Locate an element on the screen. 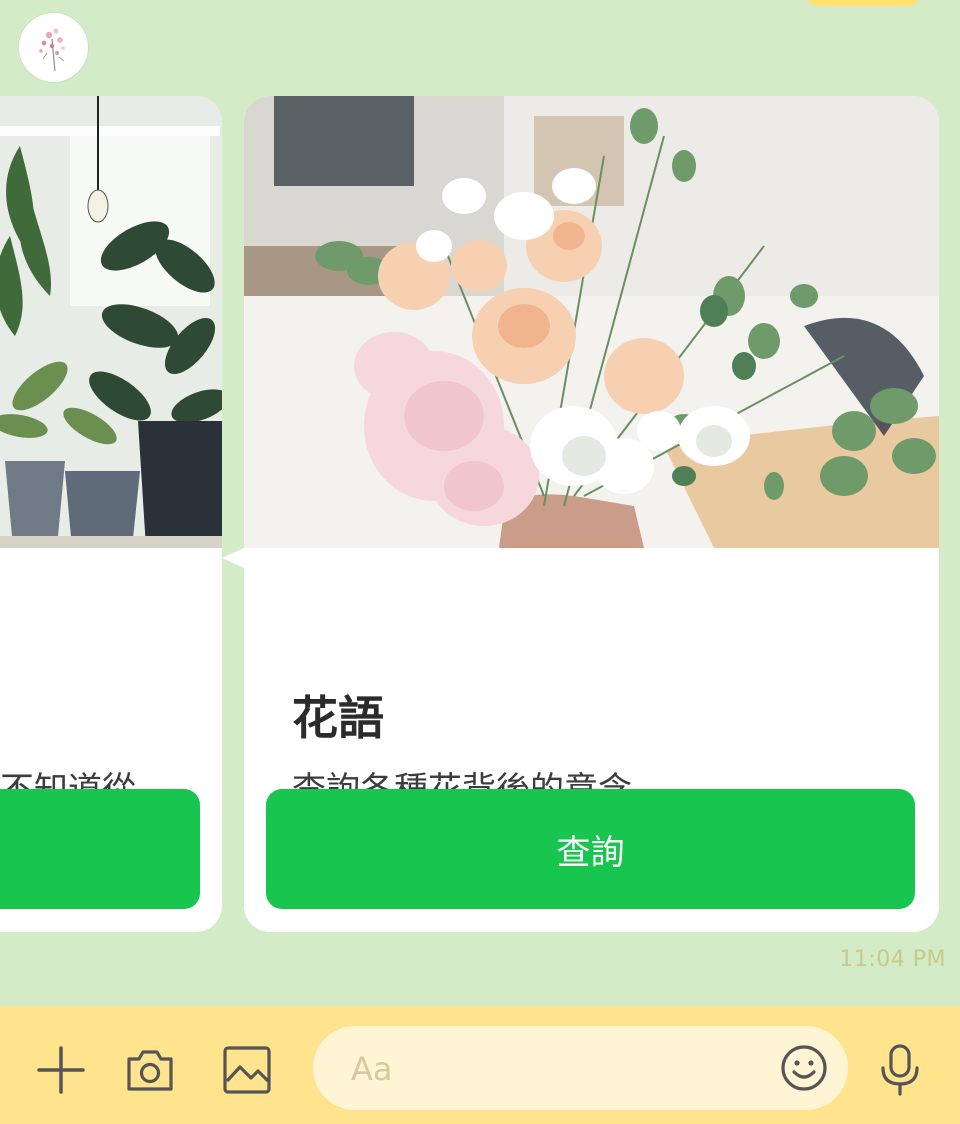 The width and height of the screenshot is (960, 1124). message-timestamp: 11:04 PM is located at coordinates (892, 959).